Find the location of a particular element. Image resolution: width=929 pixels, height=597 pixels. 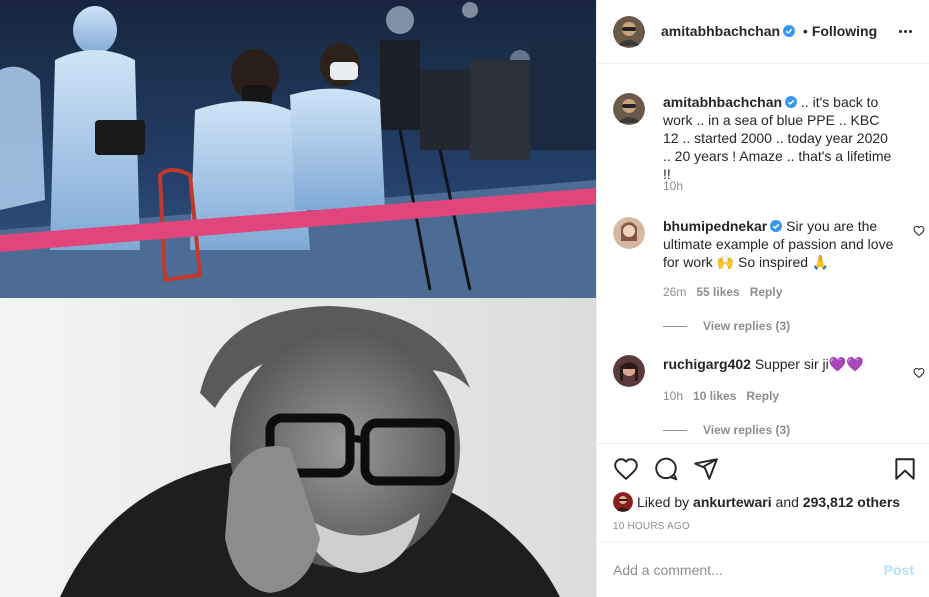

heart-icon is located at coordinates (626, 469).